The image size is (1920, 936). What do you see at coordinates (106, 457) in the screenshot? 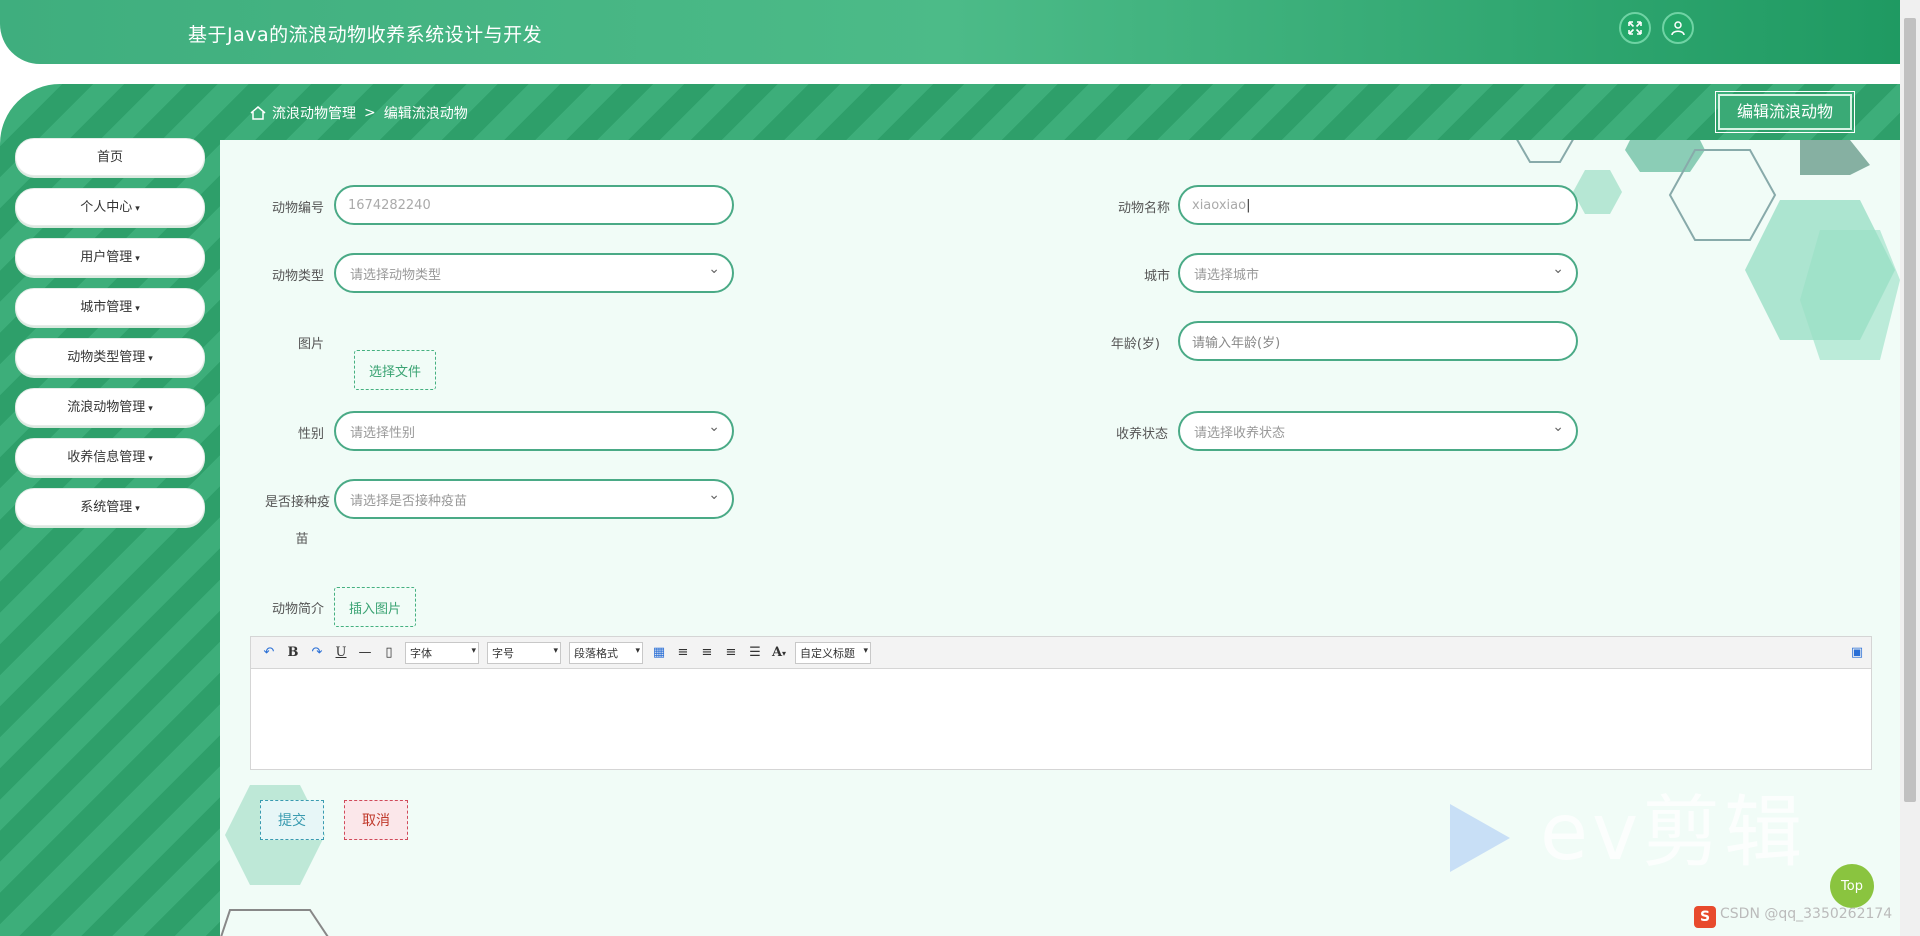
I see `sidebar-item-label: 收养信息管理` at bounding box center [106, 457].